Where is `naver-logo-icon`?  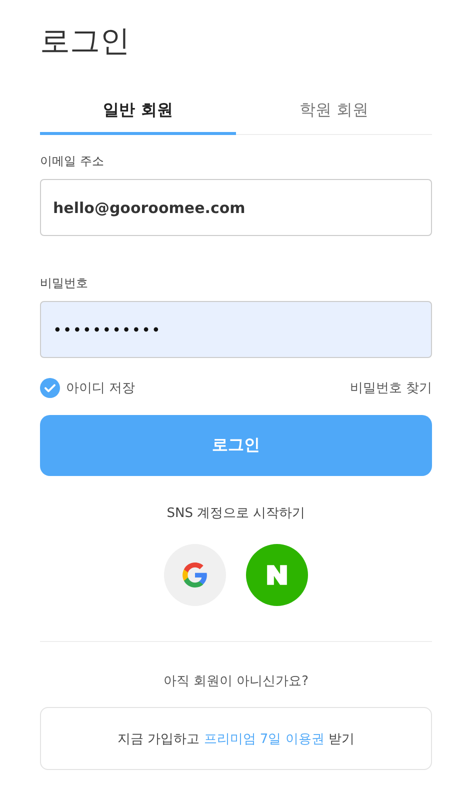 naver-logo-icon is located at coordinates (277, 575).